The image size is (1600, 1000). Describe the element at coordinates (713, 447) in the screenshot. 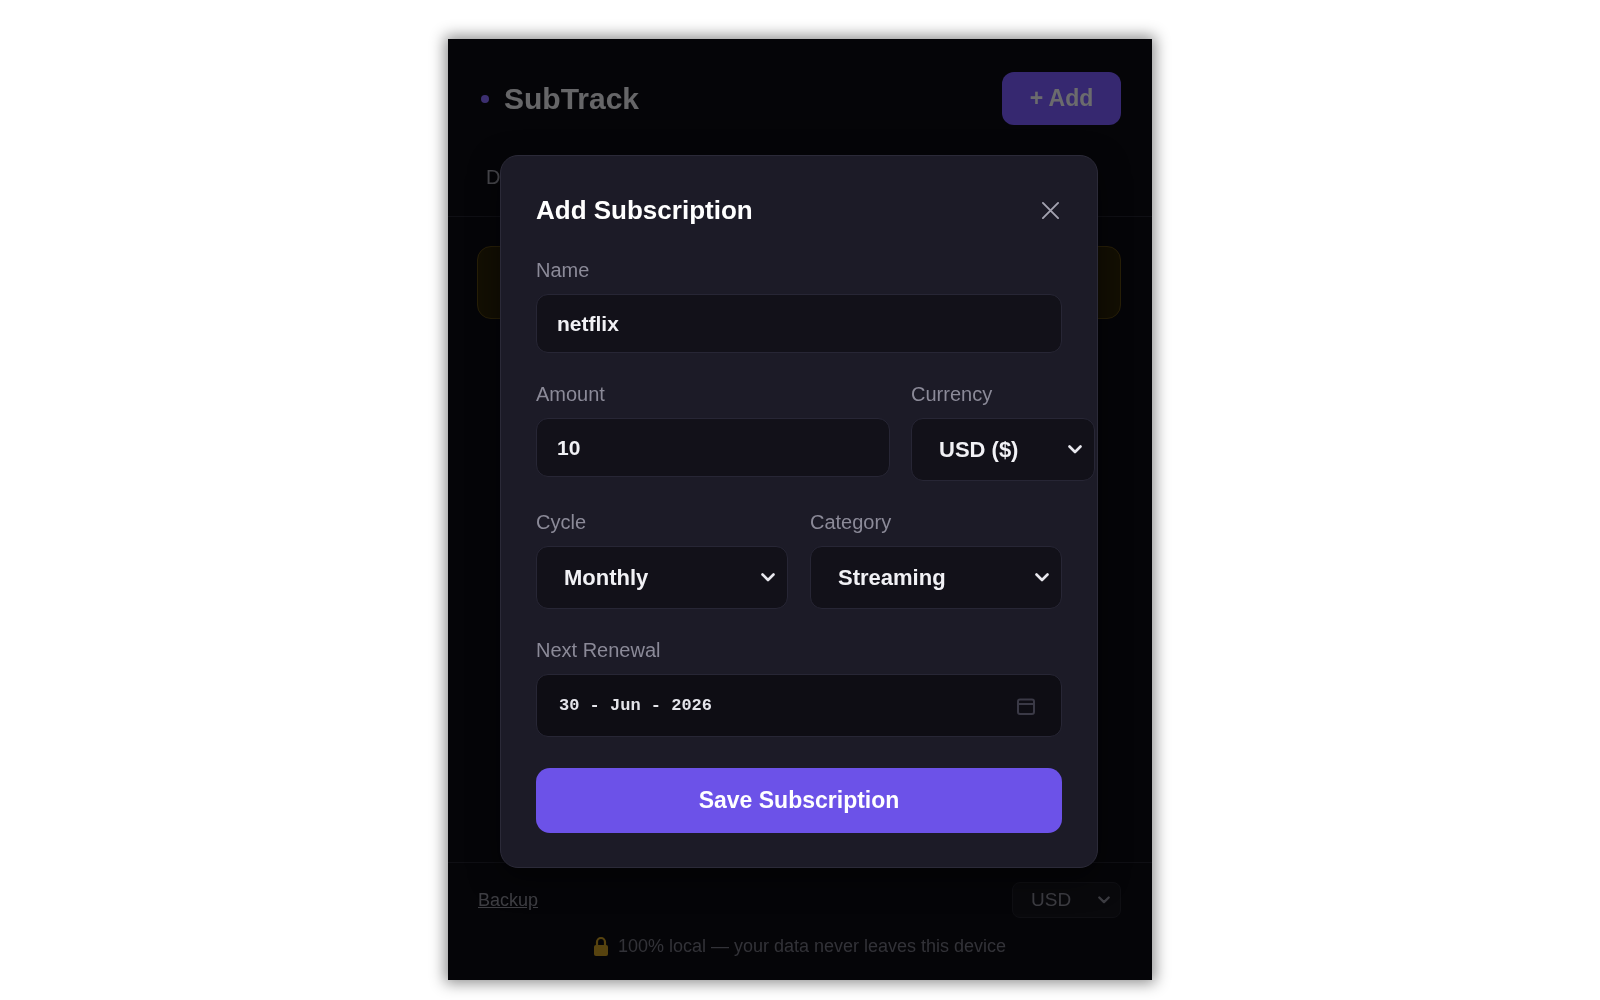

I see `text-input: 10` at that location.